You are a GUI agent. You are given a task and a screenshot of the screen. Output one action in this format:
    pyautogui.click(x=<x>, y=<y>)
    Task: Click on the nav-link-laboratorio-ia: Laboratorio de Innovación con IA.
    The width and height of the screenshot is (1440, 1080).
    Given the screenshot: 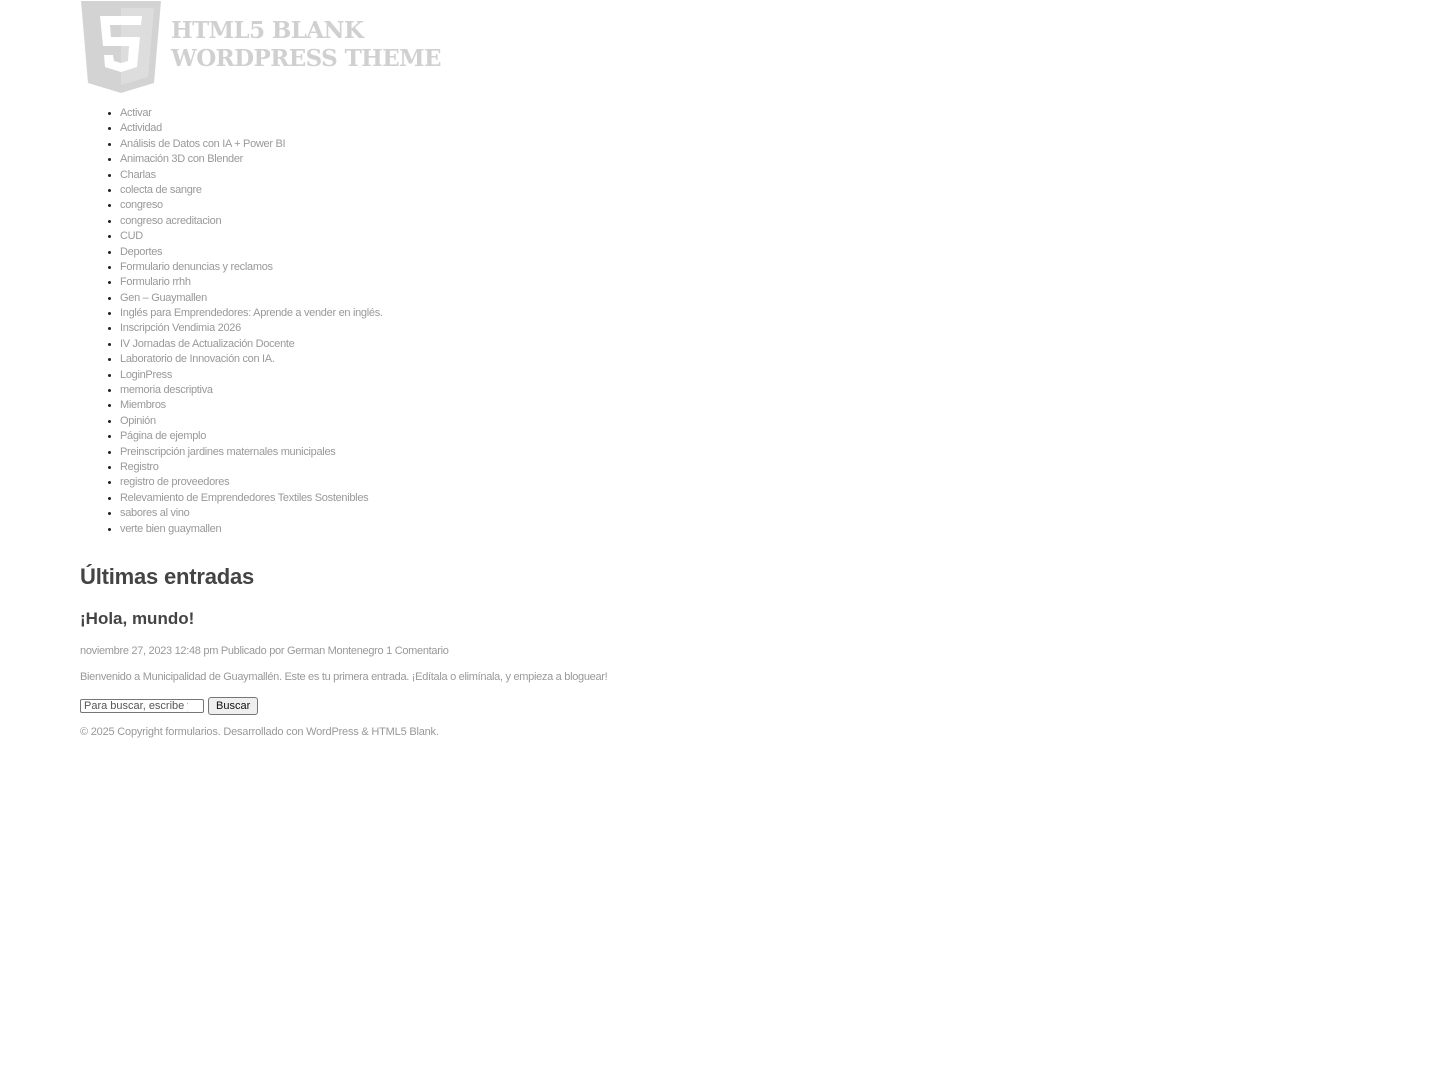 What is the action you would take?
    pyautogui.click(x=197, y=359)
    